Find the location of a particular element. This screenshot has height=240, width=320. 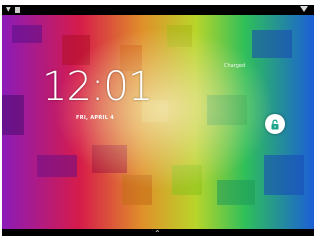

unlock-icon is located at coordinates (275, 124).